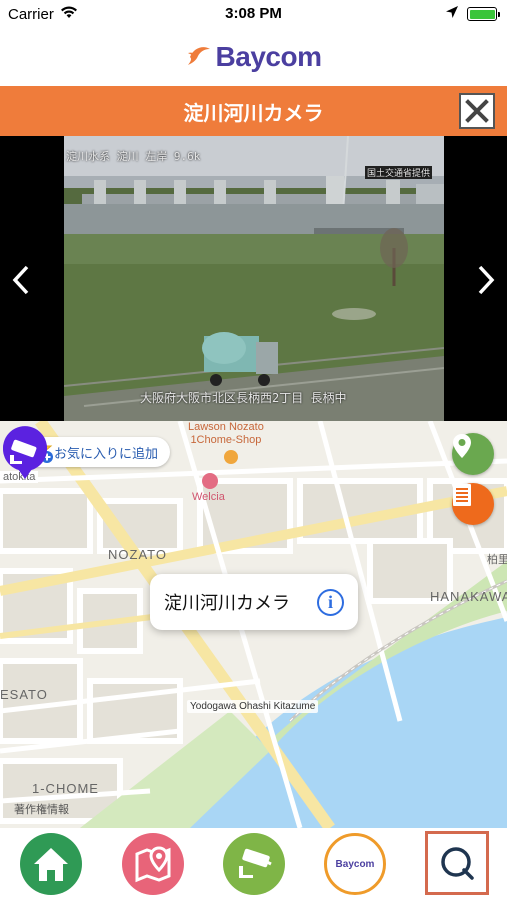 Image resolution: width=507 pixels, height=900 pixels. I want to click on lawson-marker-icon, so click(231, 457).